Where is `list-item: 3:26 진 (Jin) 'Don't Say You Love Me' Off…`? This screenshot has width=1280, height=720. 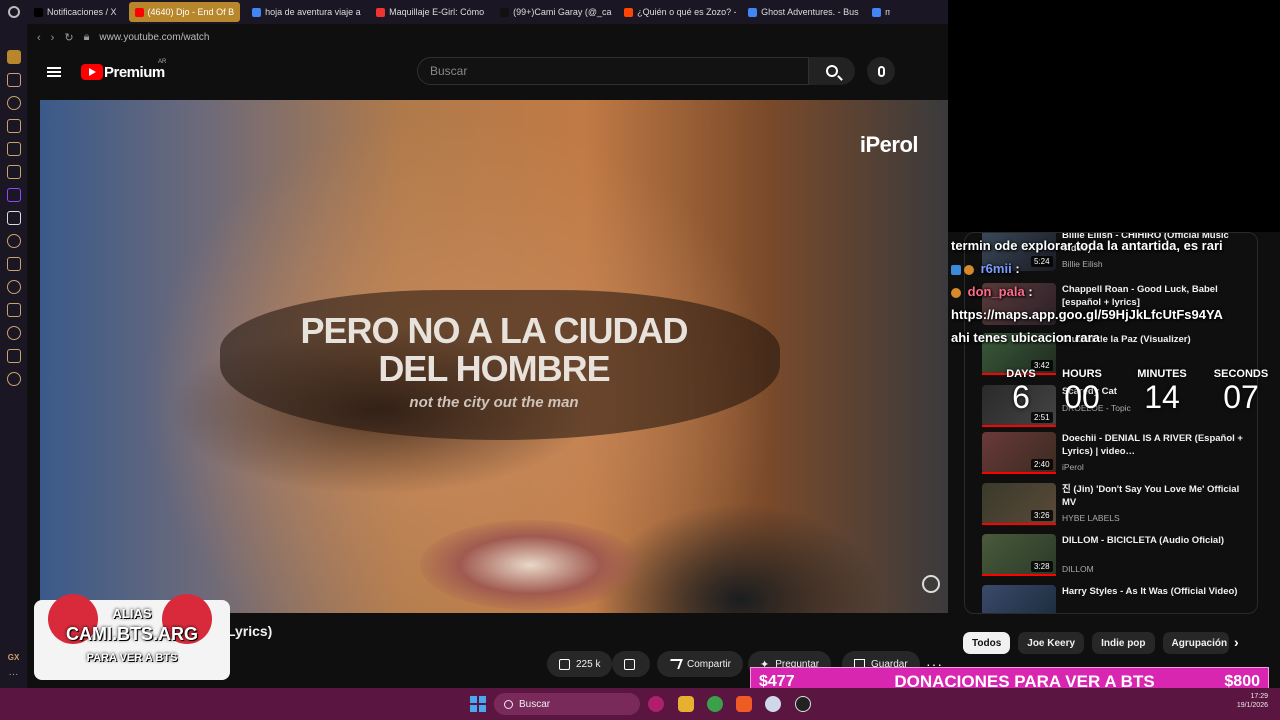 list-item: 3:26 진 (Jin) 'Don't Say You Love Me' Off… is located at coordinates (1117, 506).